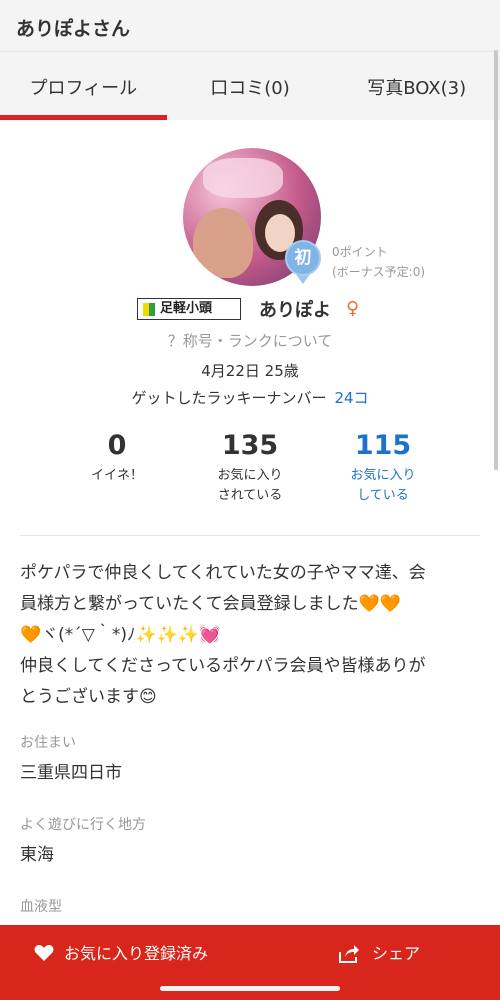 Image resolution: width=500 pixels, height=1000 pixels. I want to click on favorite-button: お気に入り登録済み, so click(134, 954).